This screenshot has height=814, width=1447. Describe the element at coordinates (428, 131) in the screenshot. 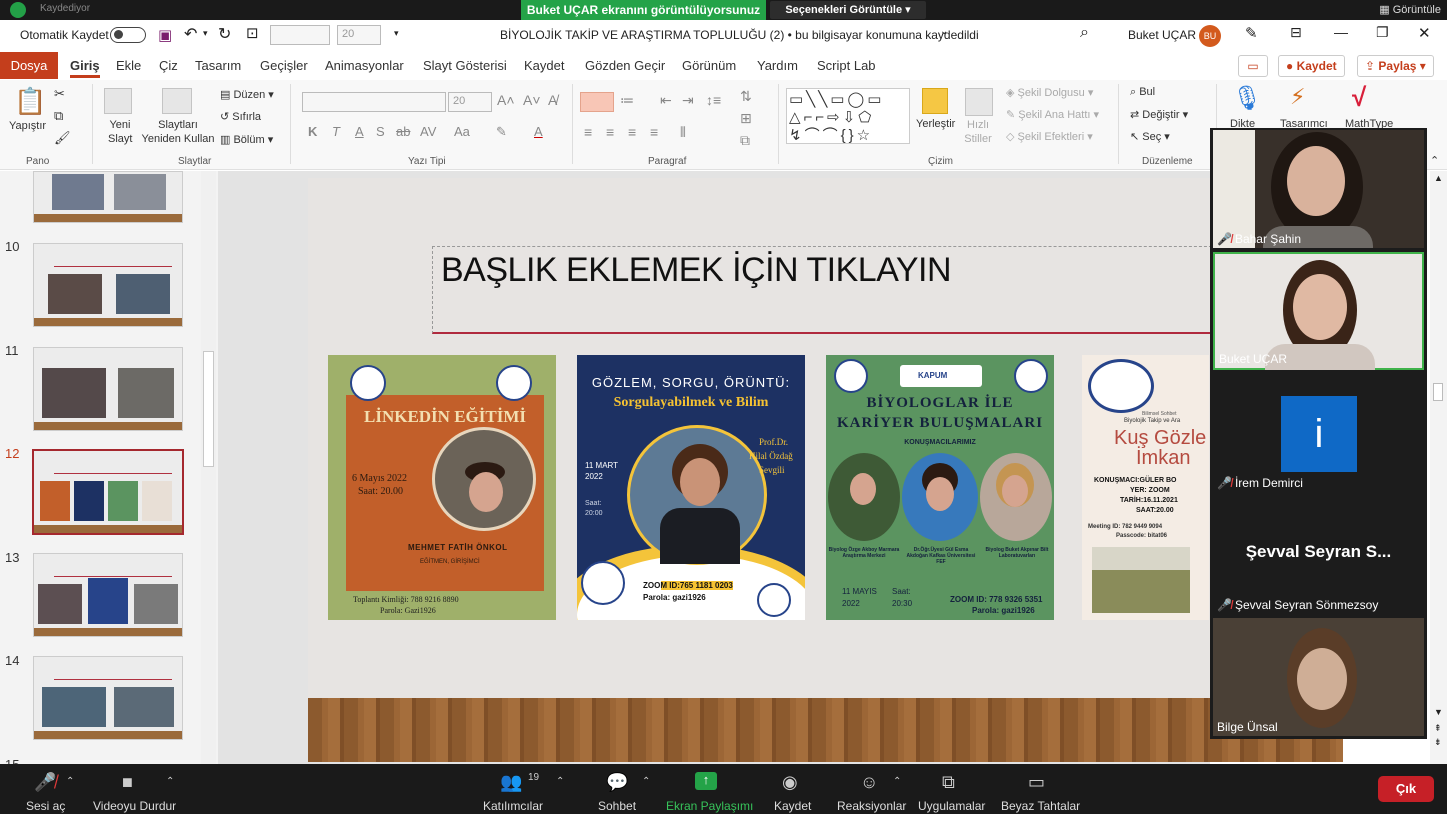

I see `spacing-icon: AV` at that location.